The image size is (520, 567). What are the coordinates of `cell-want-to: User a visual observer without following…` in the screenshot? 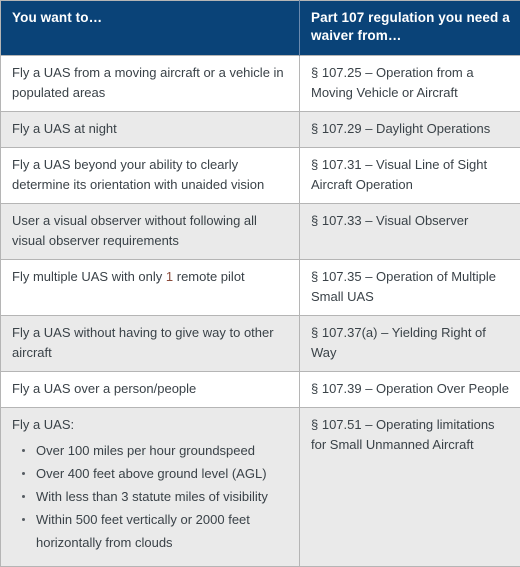 It's located at (150, 232).